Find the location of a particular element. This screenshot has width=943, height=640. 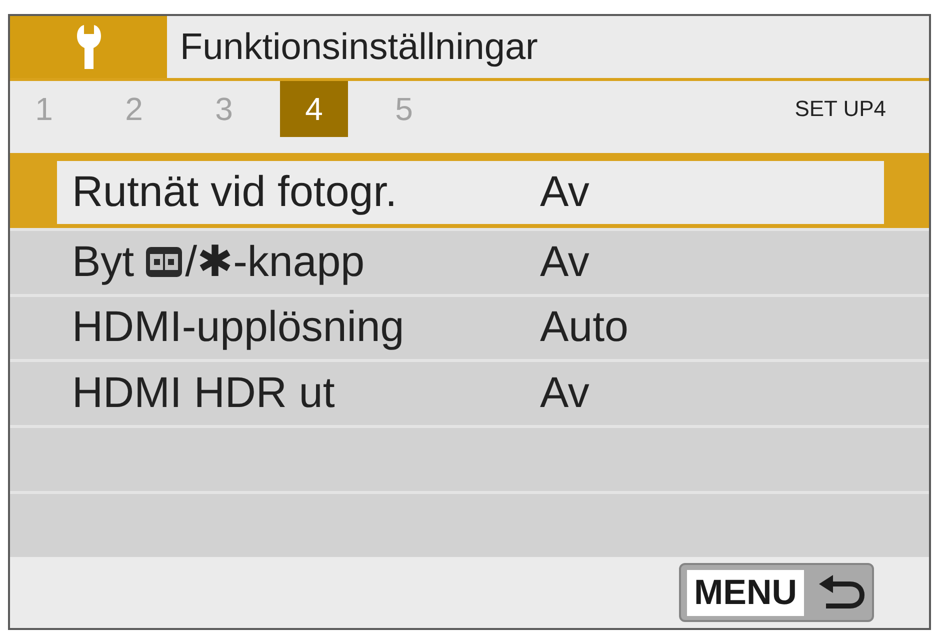

item-label: HDMI-upplösning is located at coordinates (238, 328).